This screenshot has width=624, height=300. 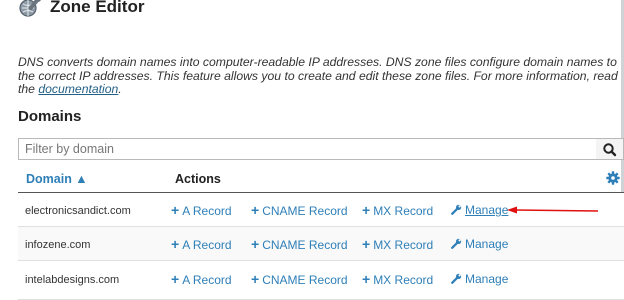 I want to click on page-header: Zone Editor, so click(x=312, y=15).